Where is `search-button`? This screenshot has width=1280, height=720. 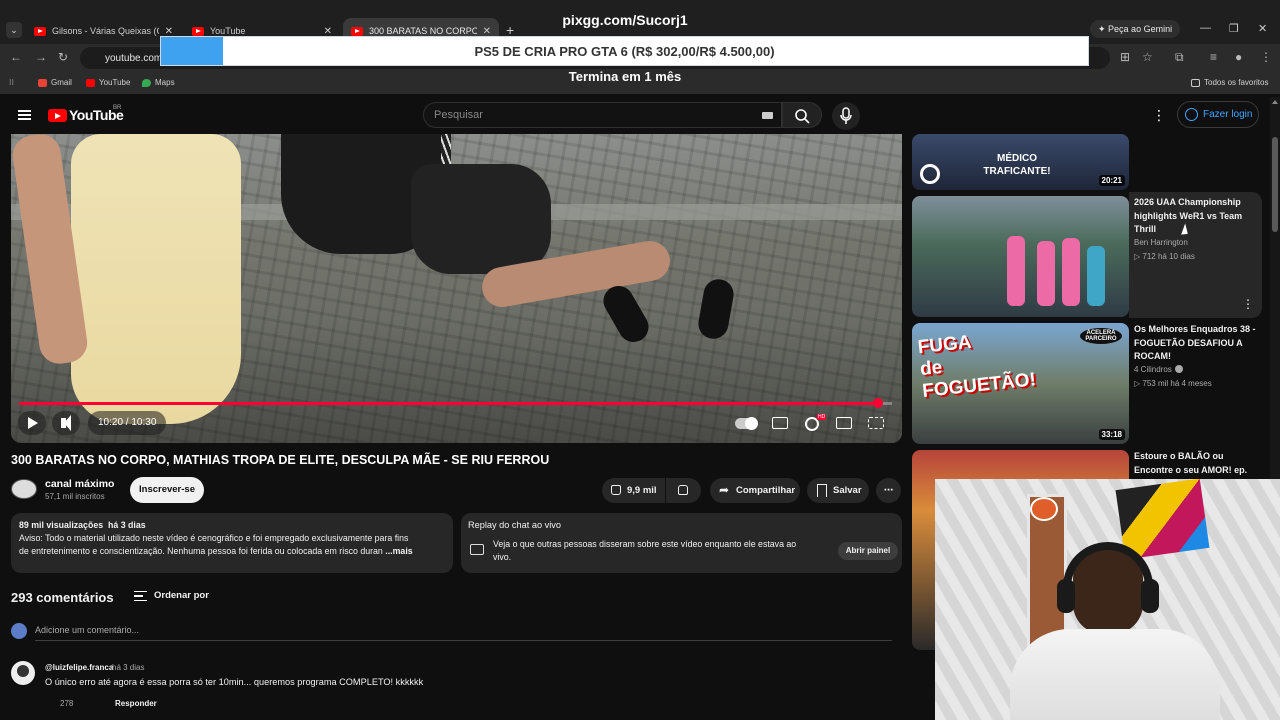 search-button is located at coordinates (802, 115).